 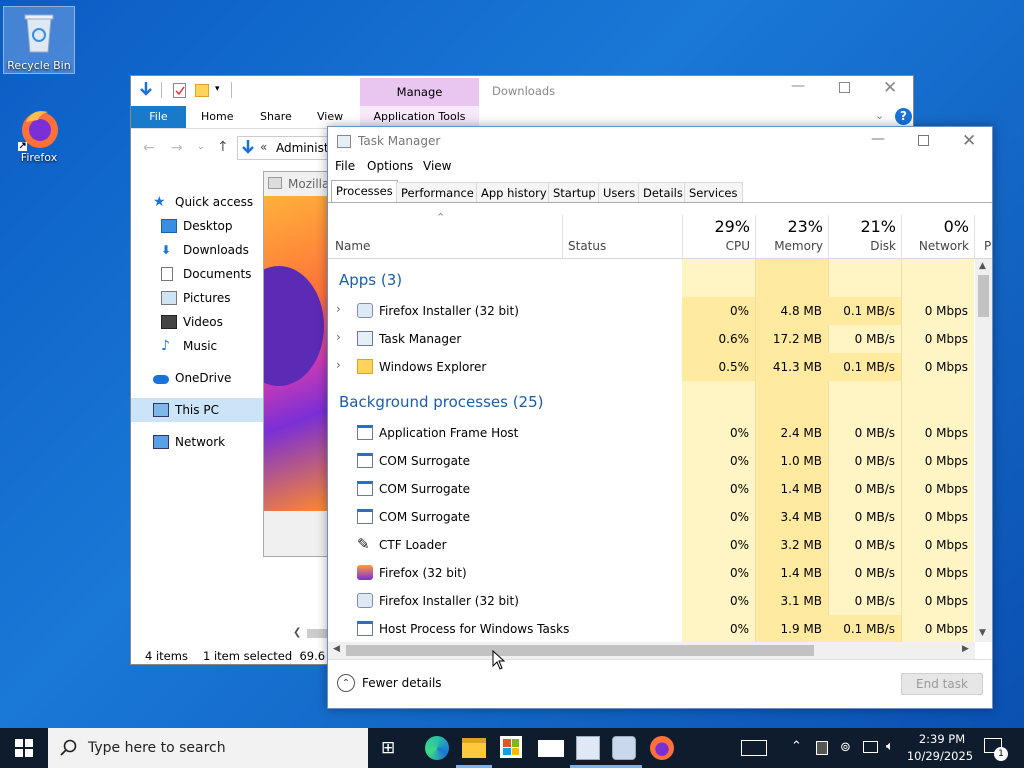 What do you see at coordinates (352, 246) in the screenshot?
I see `col-name: Name` at bounding box center [352, 246].